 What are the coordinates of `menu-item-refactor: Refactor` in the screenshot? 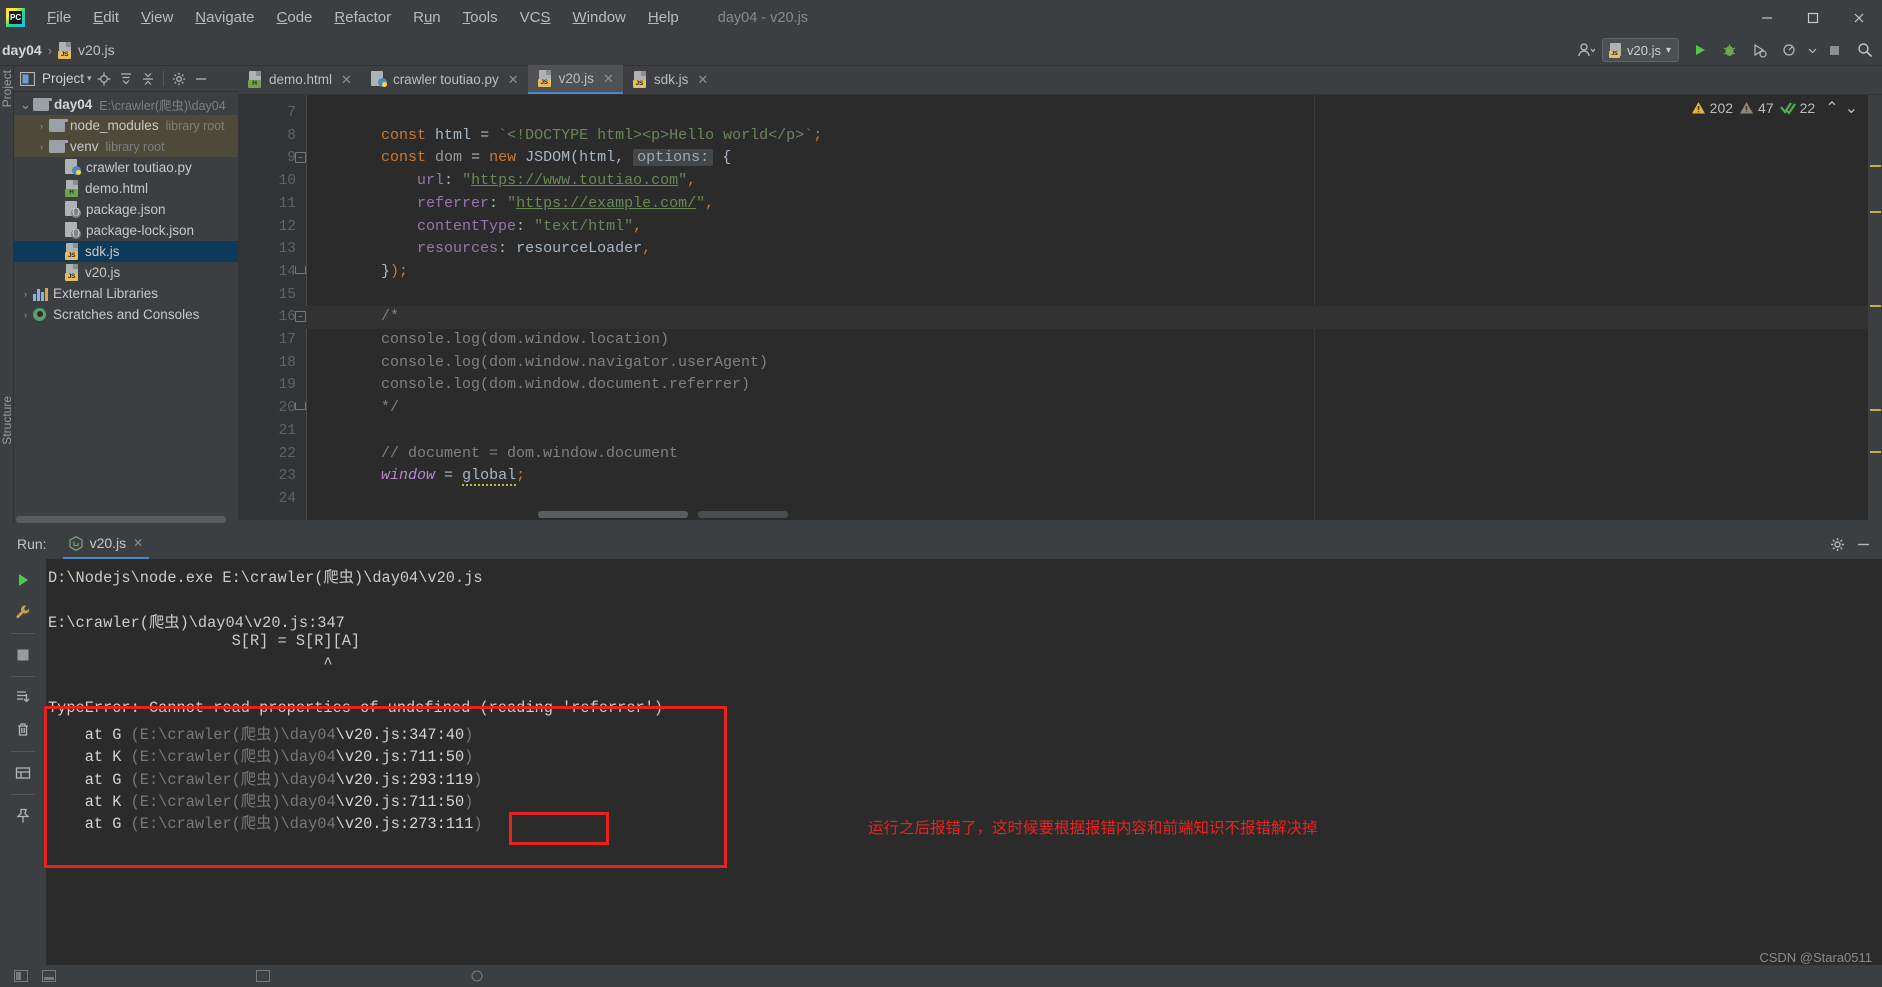 It's located at (362, 17).